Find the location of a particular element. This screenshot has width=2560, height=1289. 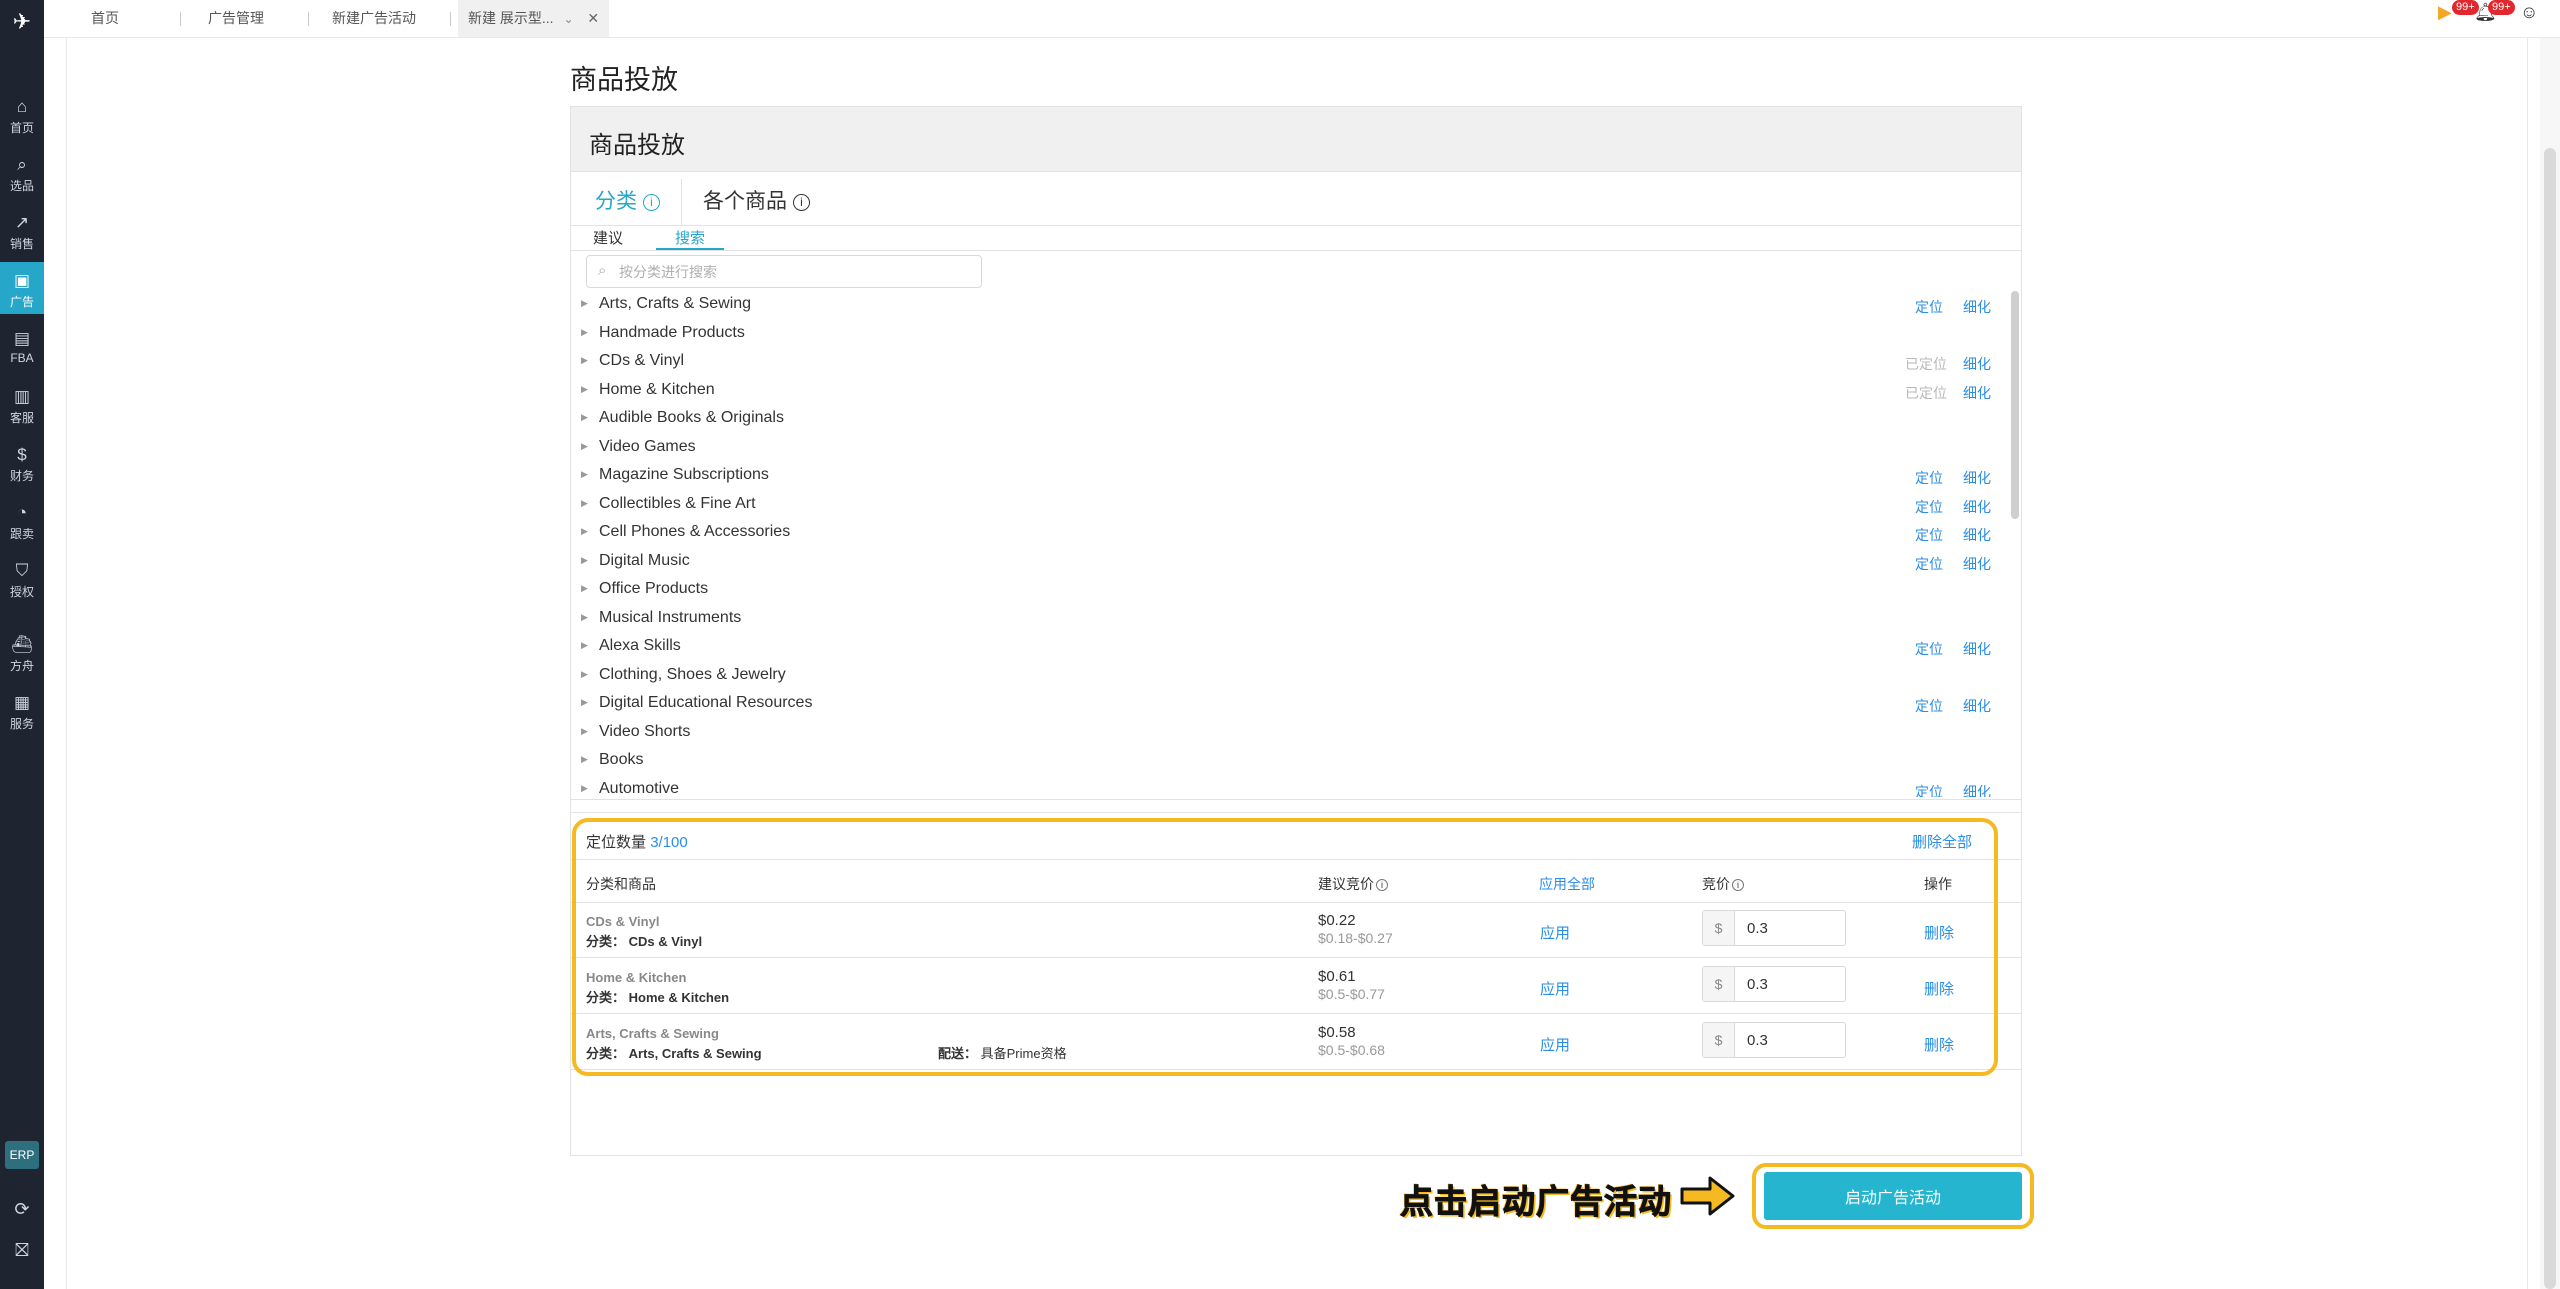

tab-category: 分类 i is located at coordinates (627, 200).